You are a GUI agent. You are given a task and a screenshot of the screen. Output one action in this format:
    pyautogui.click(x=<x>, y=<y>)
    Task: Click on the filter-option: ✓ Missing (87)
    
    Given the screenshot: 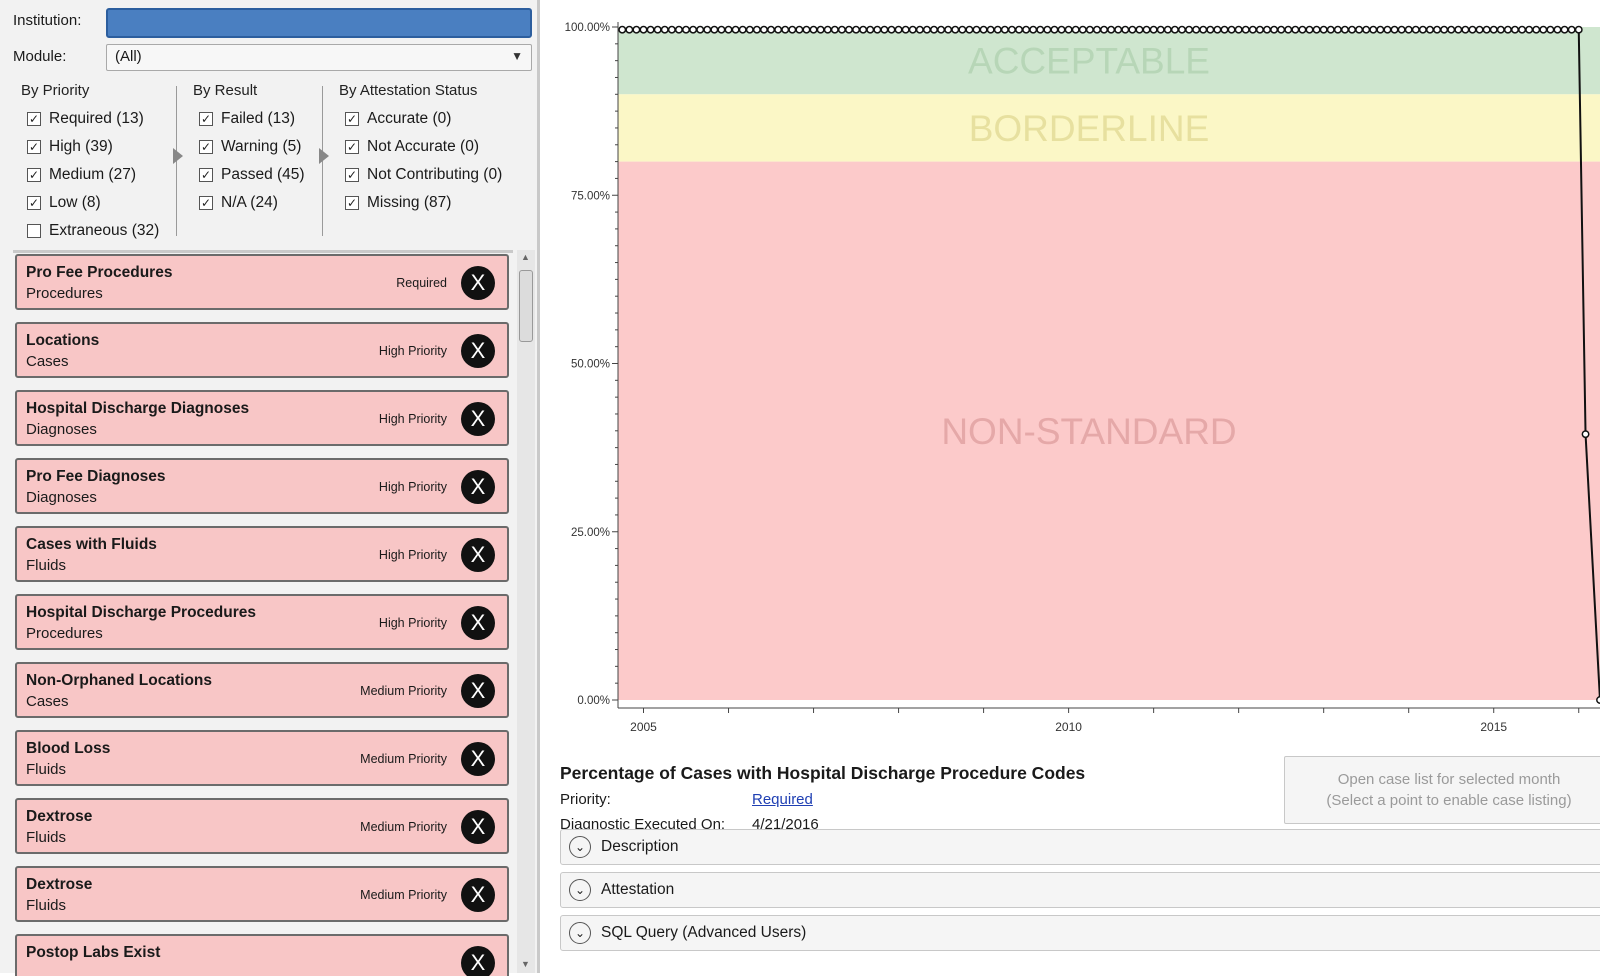 What is the action you would take?
    pyautogui.click(x=436, y=203)
    